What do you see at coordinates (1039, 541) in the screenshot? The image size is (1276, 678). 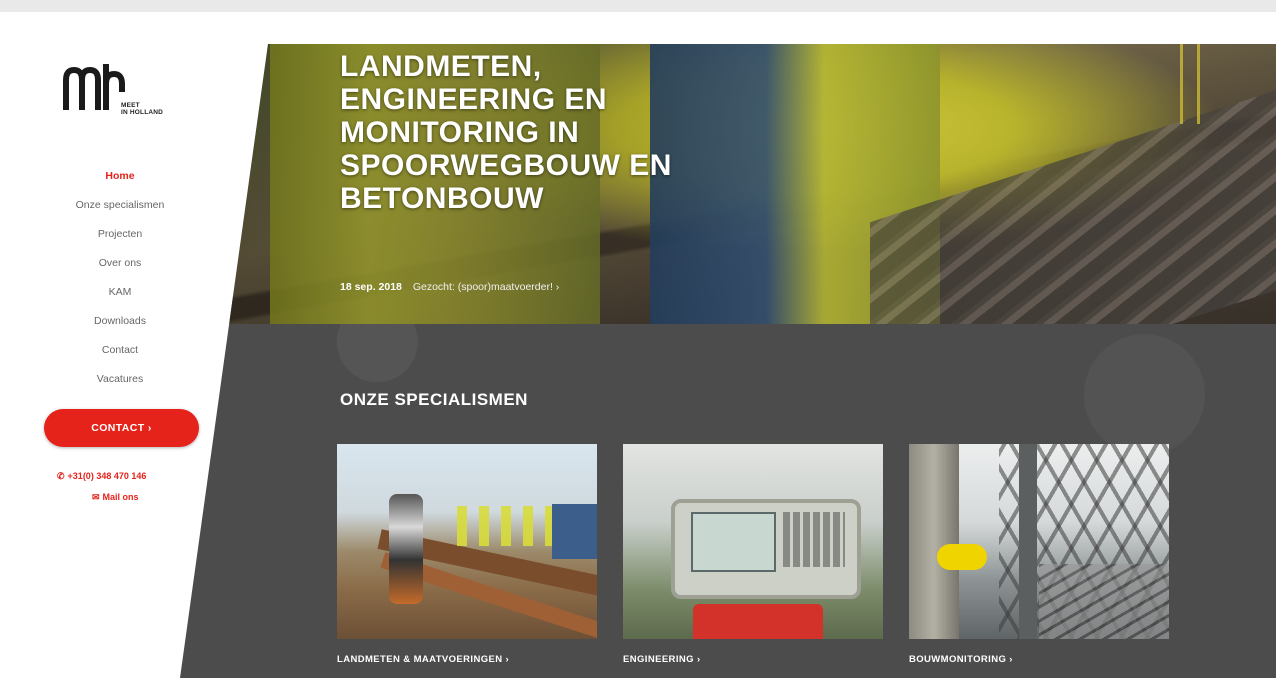 I see `card-bouwmonitoring` at bounding box center [1039, 541].